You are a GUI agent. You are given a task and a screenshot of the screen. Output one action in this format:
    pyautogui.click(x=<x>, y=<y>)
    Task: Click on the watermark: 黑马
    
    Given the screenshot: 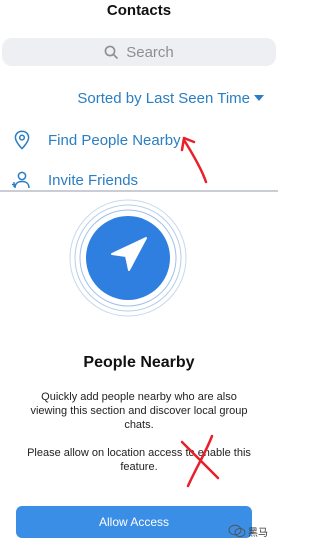 What is the action you would take?
    pyautogui.click(x=253, y=531)
    